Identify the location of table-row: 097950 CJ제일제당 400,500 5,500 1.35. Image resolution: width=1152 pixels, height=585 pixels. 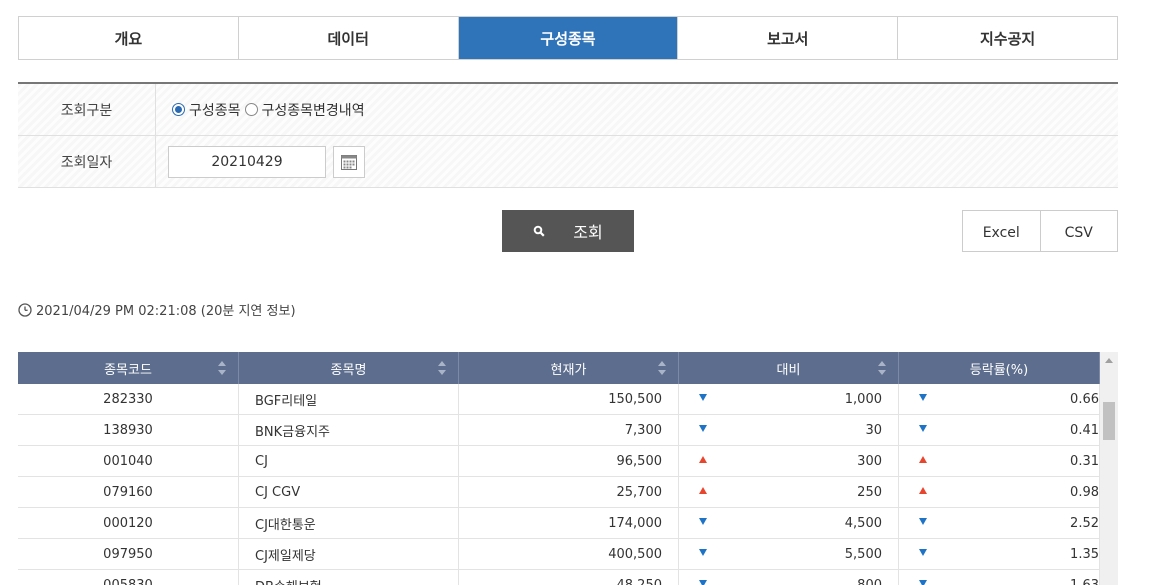
(559, 554).